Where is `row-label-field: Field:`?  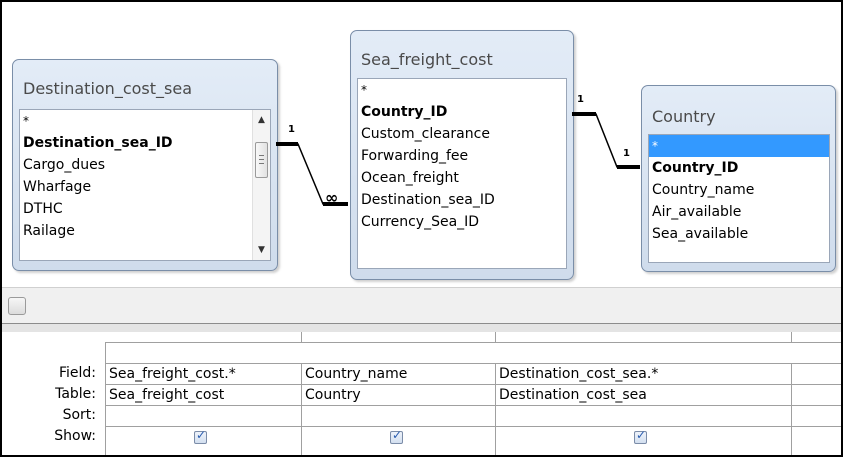
row-label-field: Field: is located at coordinates (77, 373).